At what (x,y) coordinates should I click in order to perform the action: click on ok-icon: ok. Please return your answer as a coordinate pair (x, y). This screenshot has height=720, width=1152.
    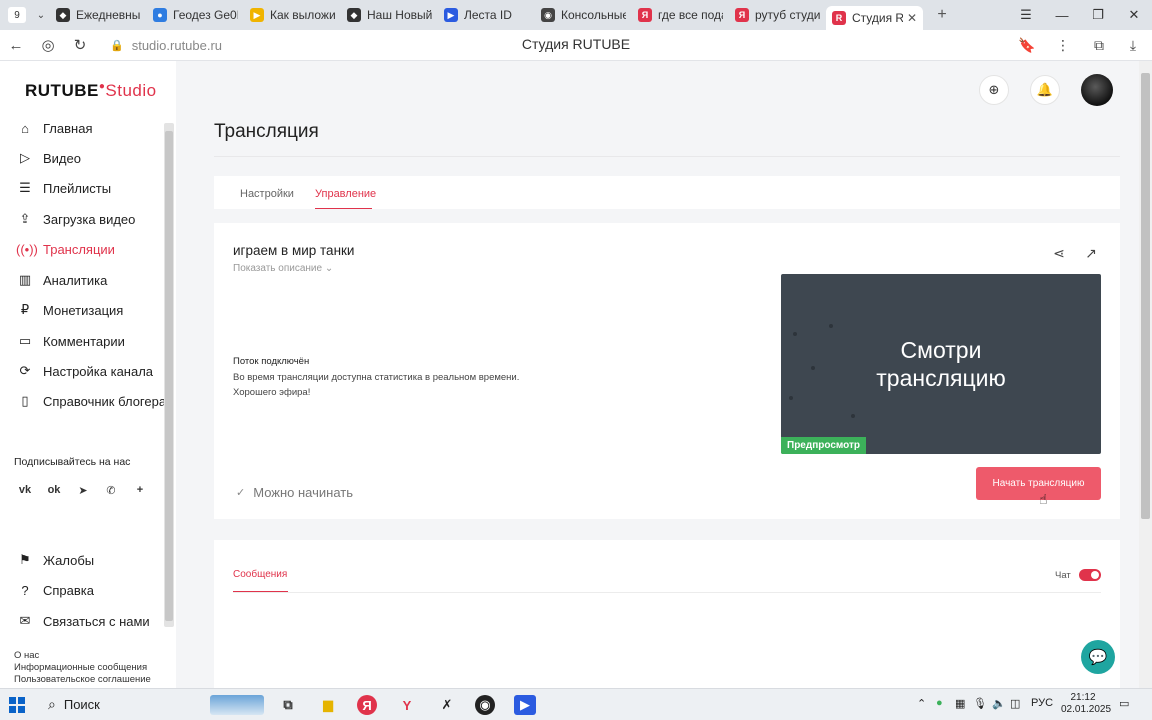
    Looking at the image, I should click on (54, 490).